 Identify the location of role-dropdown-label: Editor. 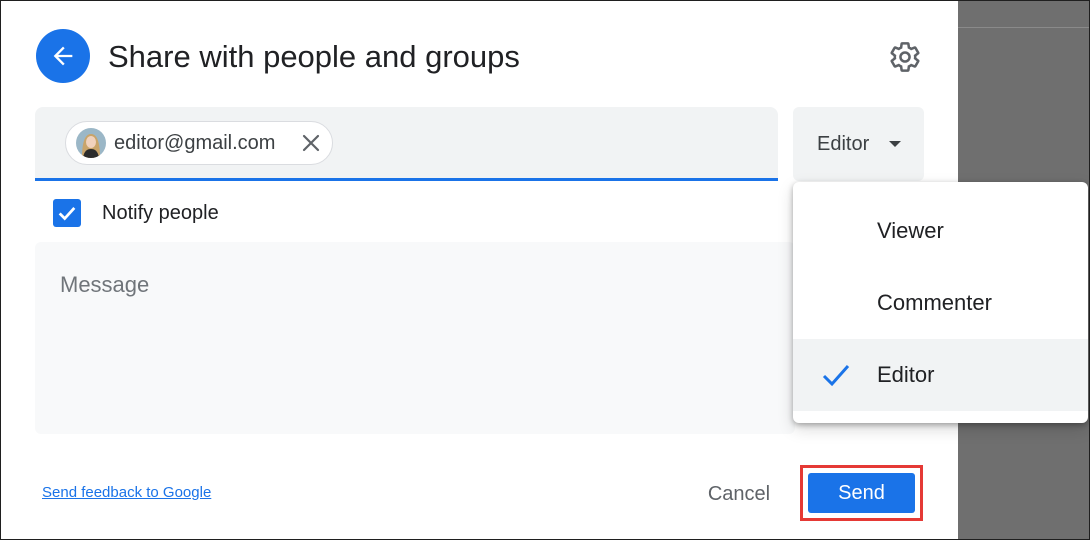
(843, 143).